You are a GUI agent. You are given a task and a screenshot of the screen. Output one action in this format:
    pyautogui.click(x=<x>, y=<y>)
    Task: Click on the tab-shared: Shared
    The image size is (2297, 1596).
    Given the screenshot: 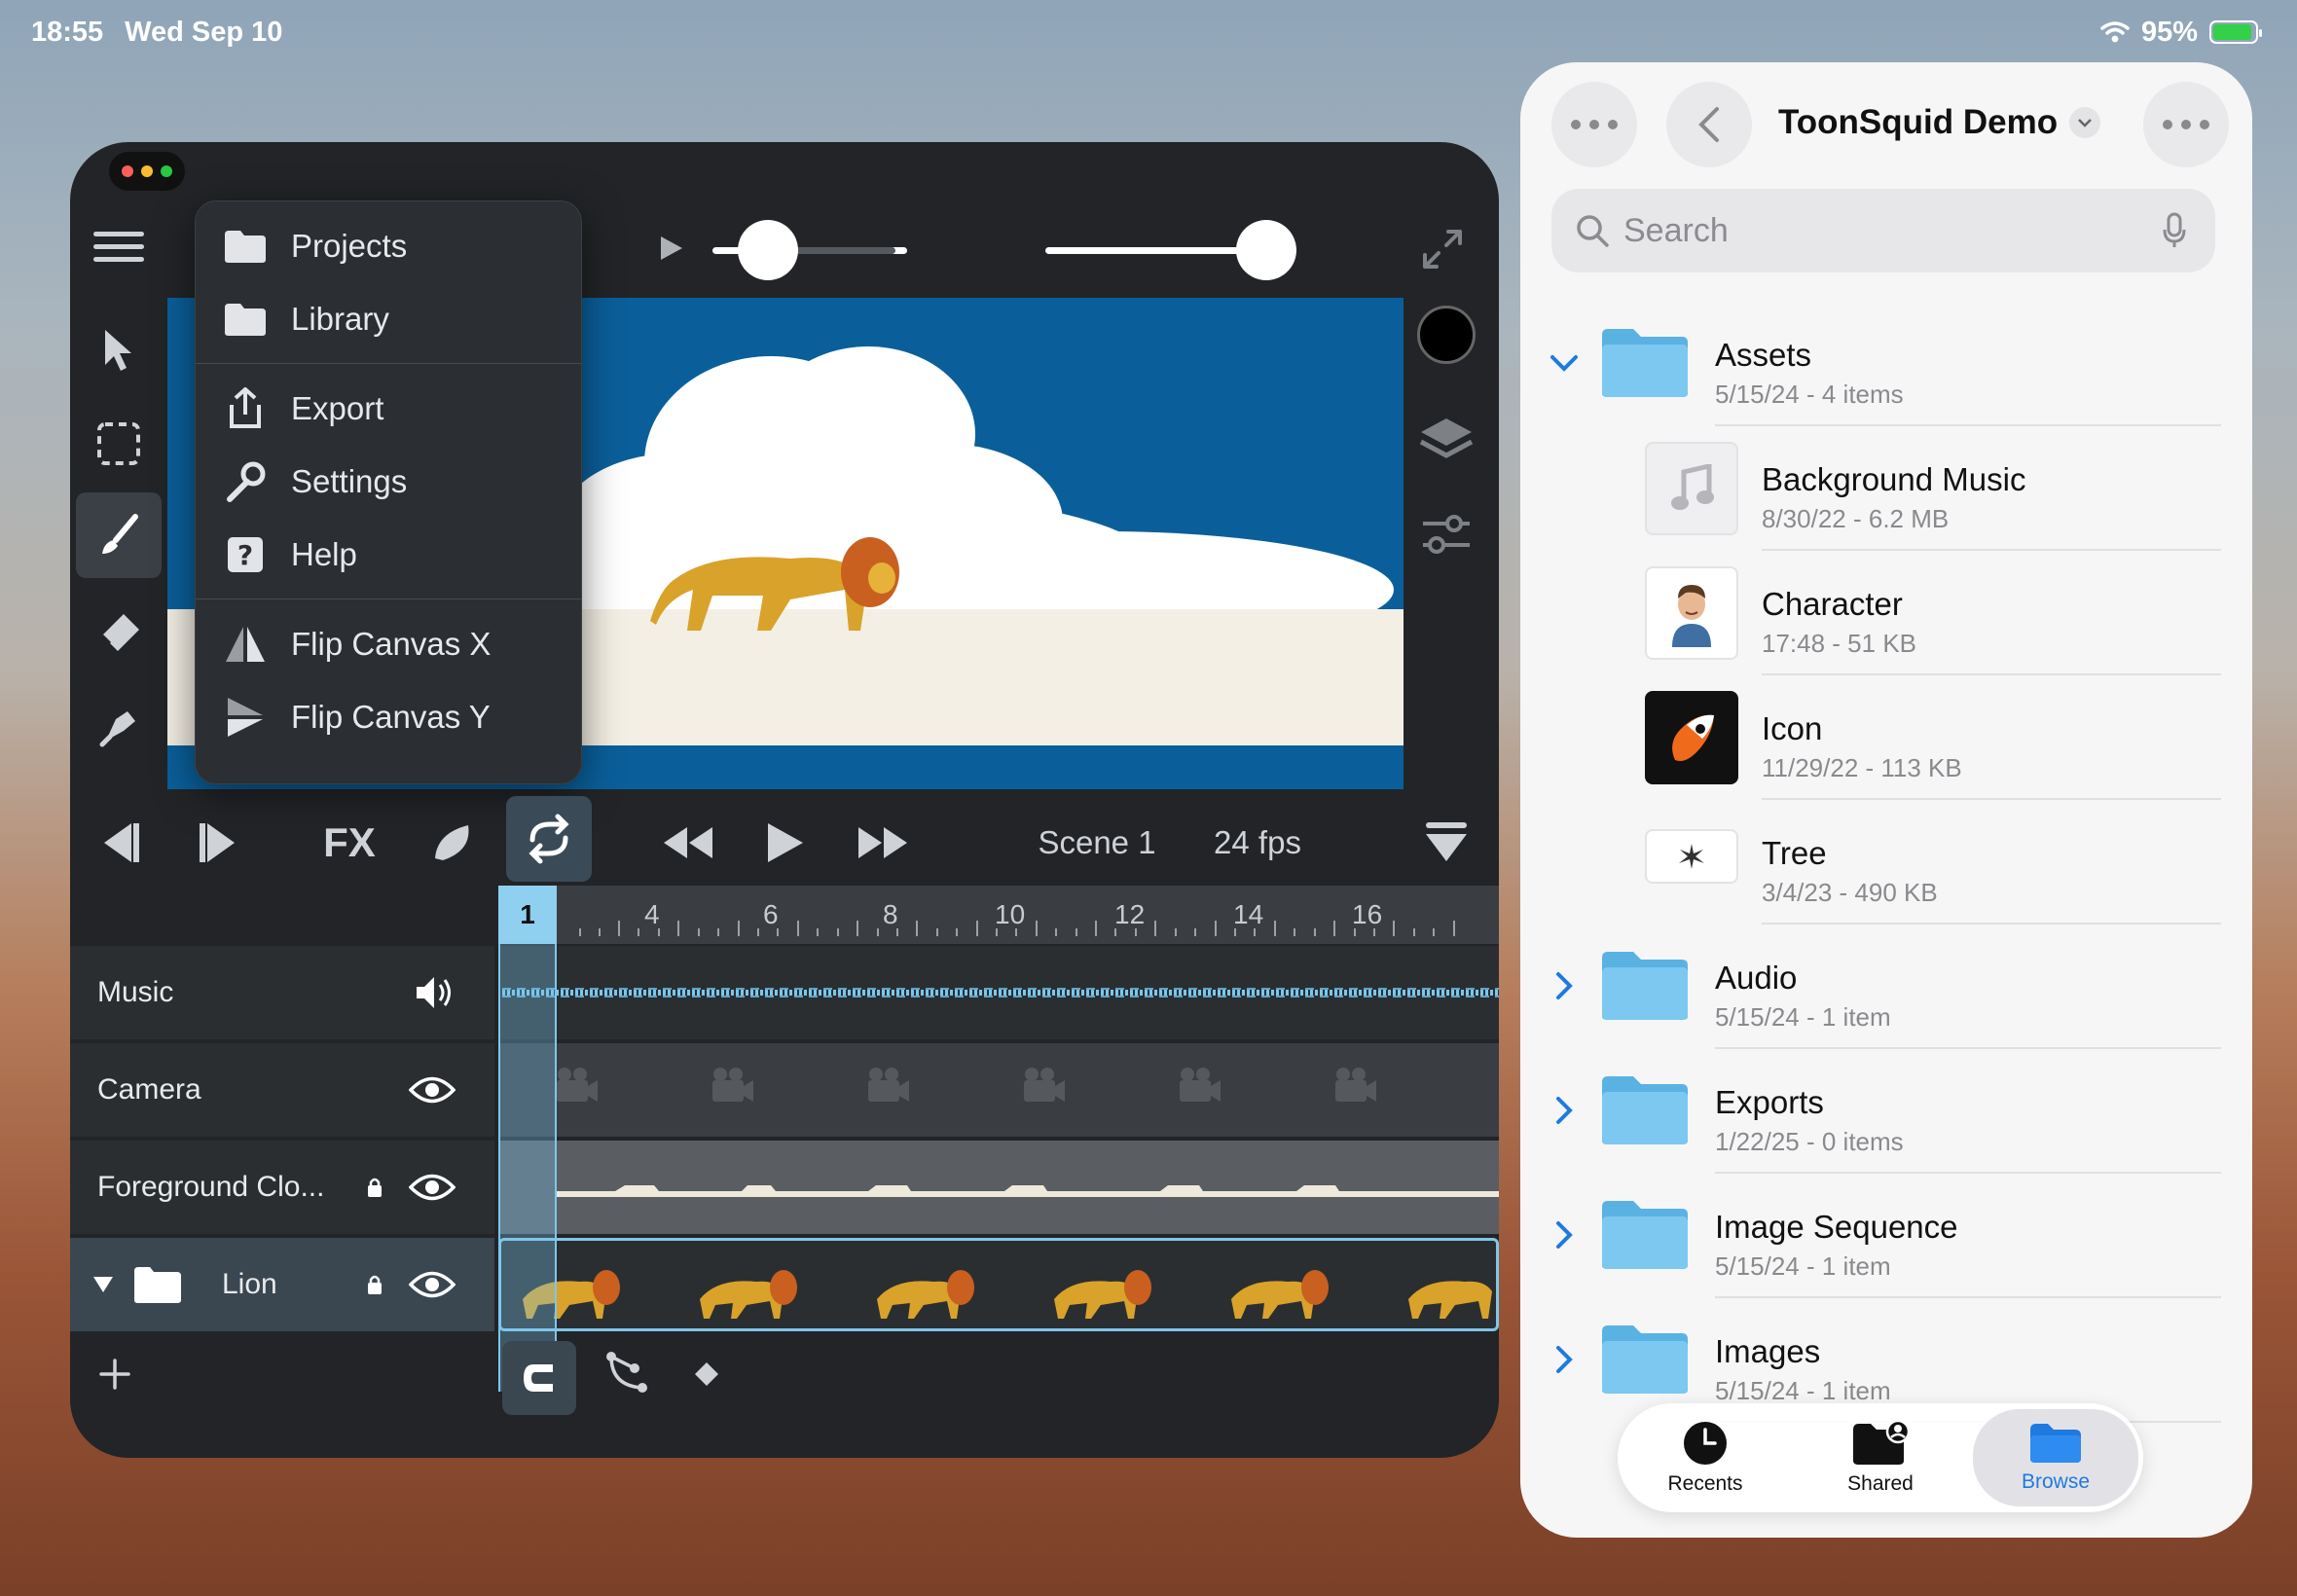 What is the action you would take?
    pyautogui.click(x=1880, y=1457)
    